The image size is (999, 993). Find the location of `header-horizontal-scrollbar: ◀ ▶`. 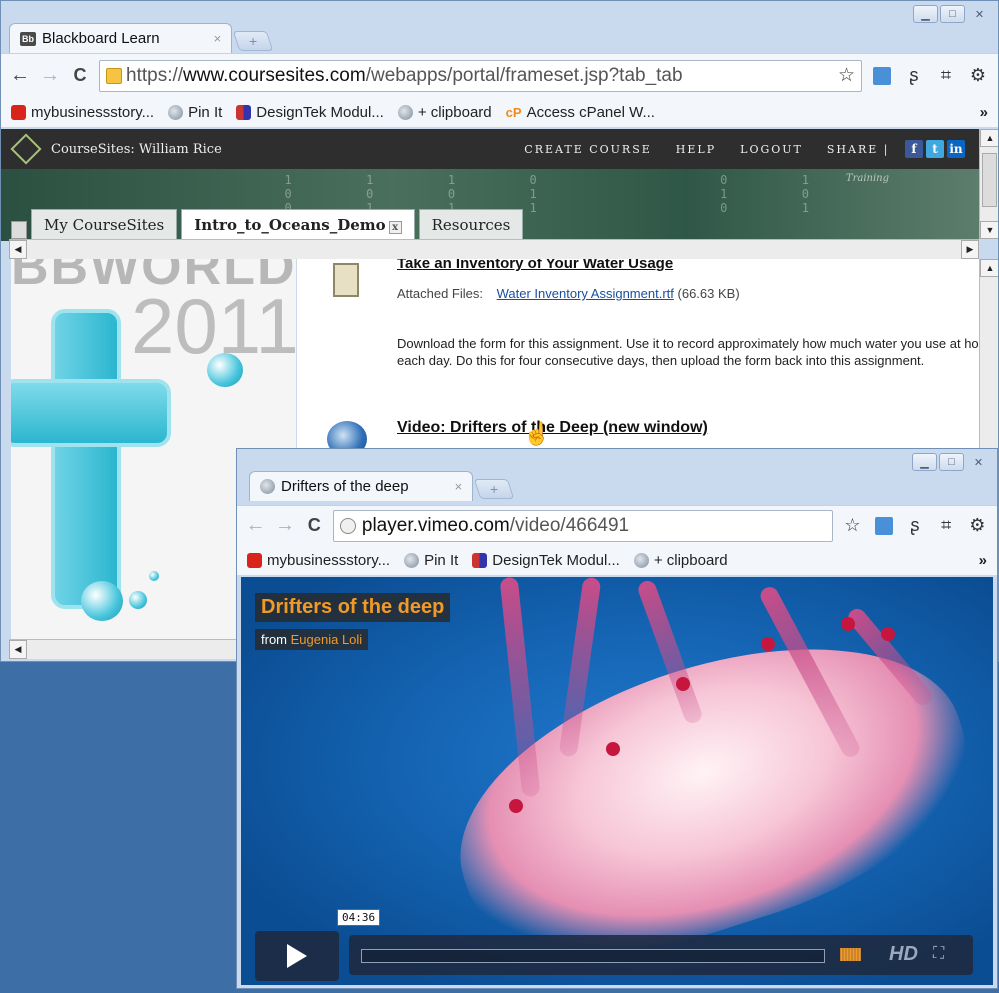

header-horizontal-scrollbar: ◀ ▶ is located at coordinates (494, 249).